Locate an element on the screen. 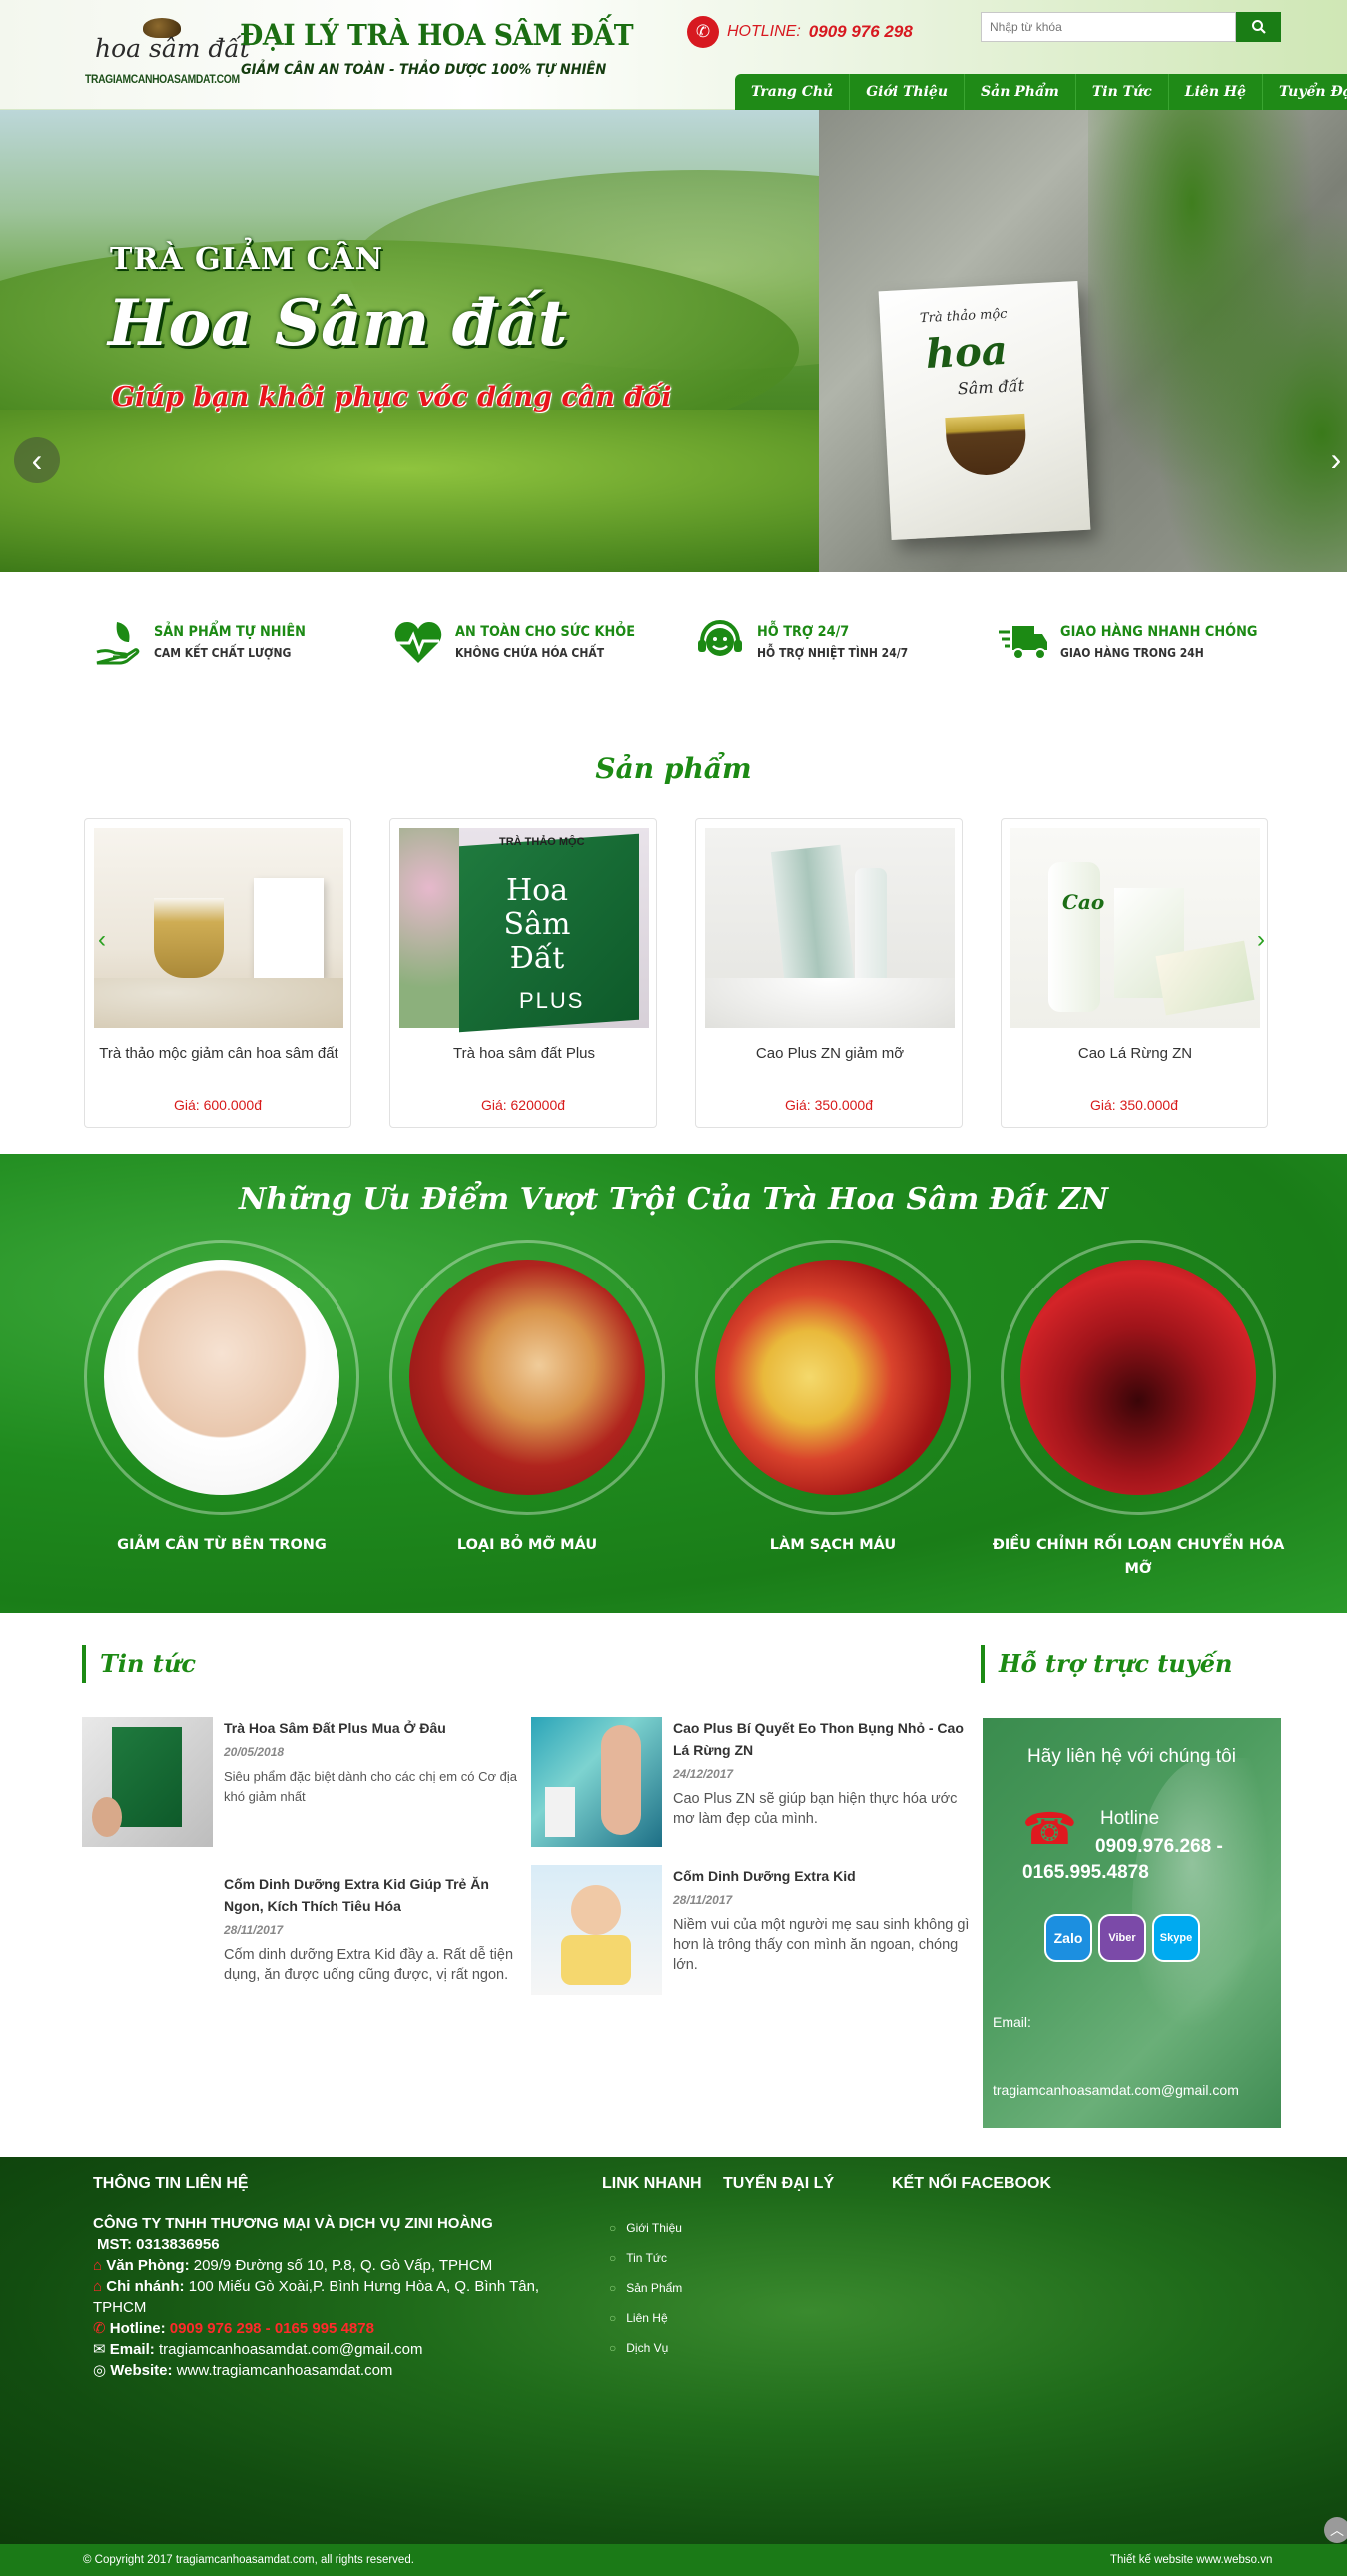  footer-link: ○ Giới Thiệu is located at coordinates (645, 2236).